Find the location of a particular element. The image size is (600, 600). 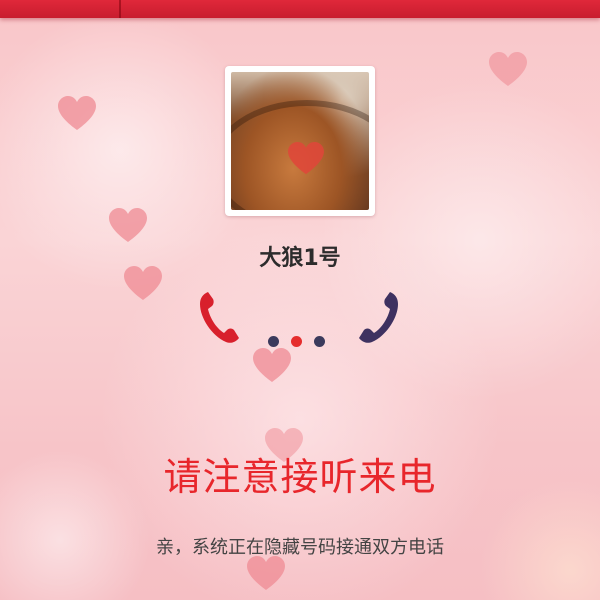

caller-avatar is located at coordinates (300, 141).